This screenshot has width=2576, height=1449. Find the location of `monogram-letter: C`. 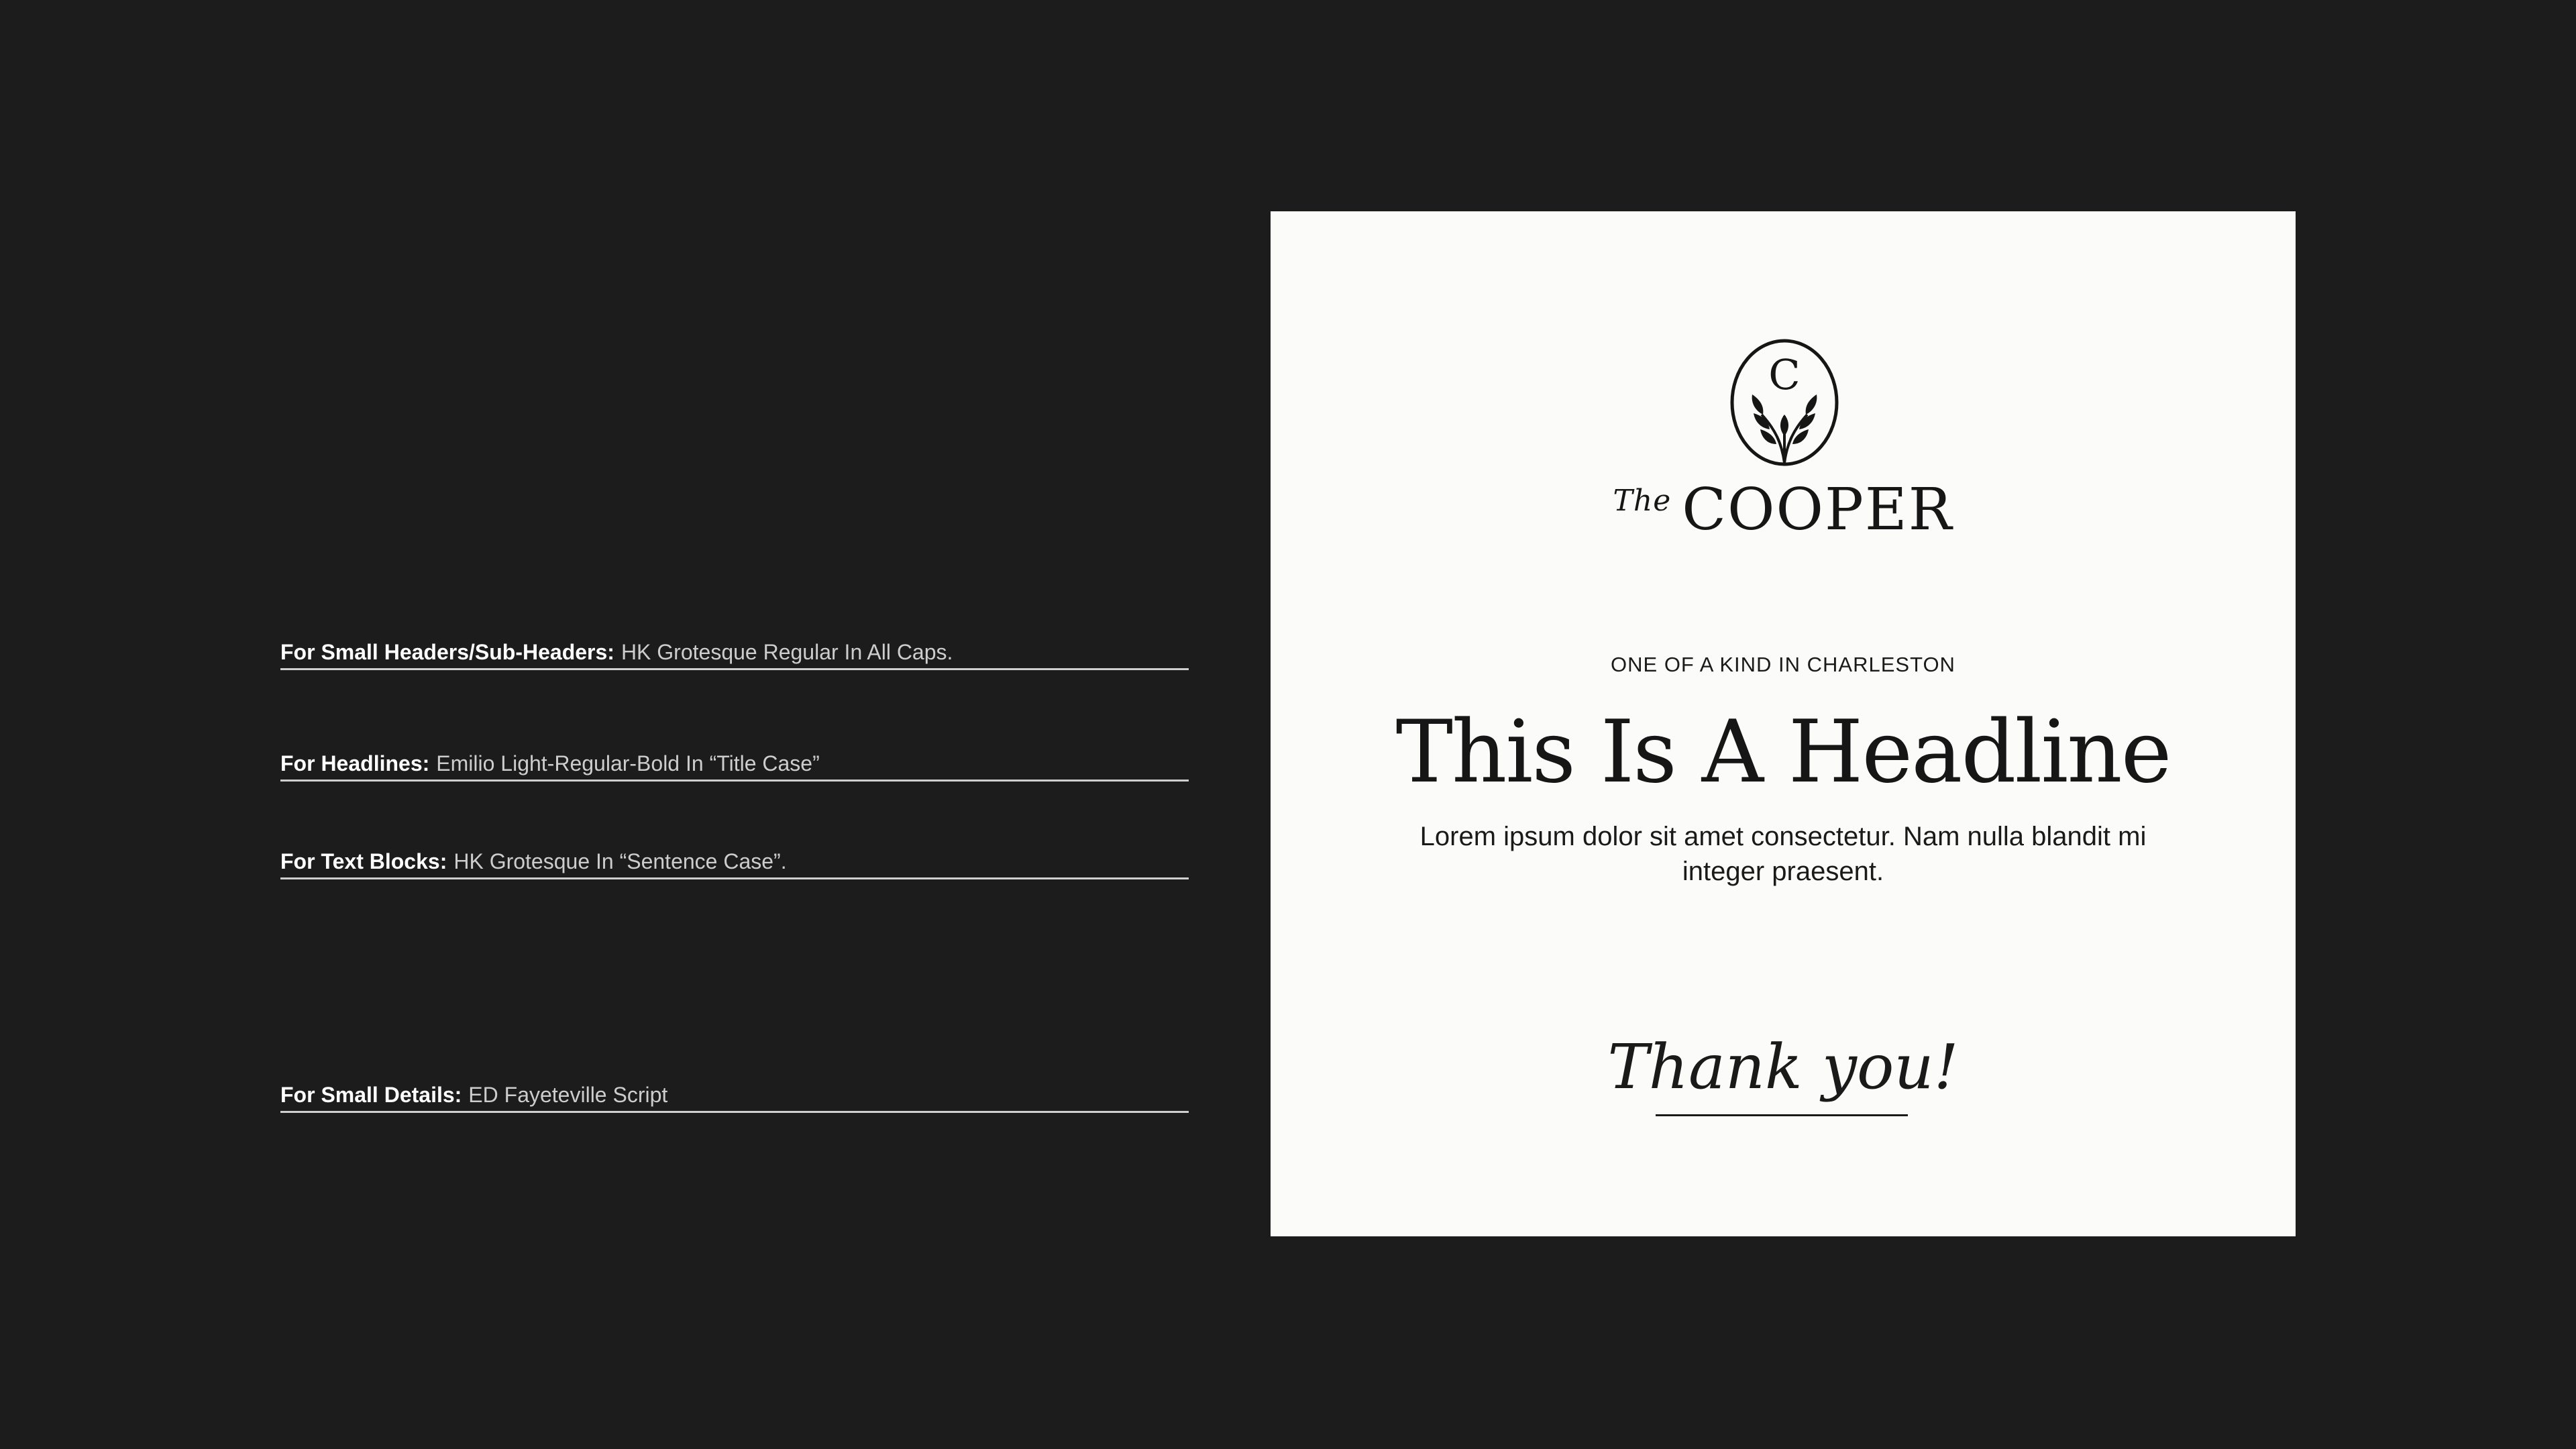

monogram-letter: C is located at coordinates (1784, 374).